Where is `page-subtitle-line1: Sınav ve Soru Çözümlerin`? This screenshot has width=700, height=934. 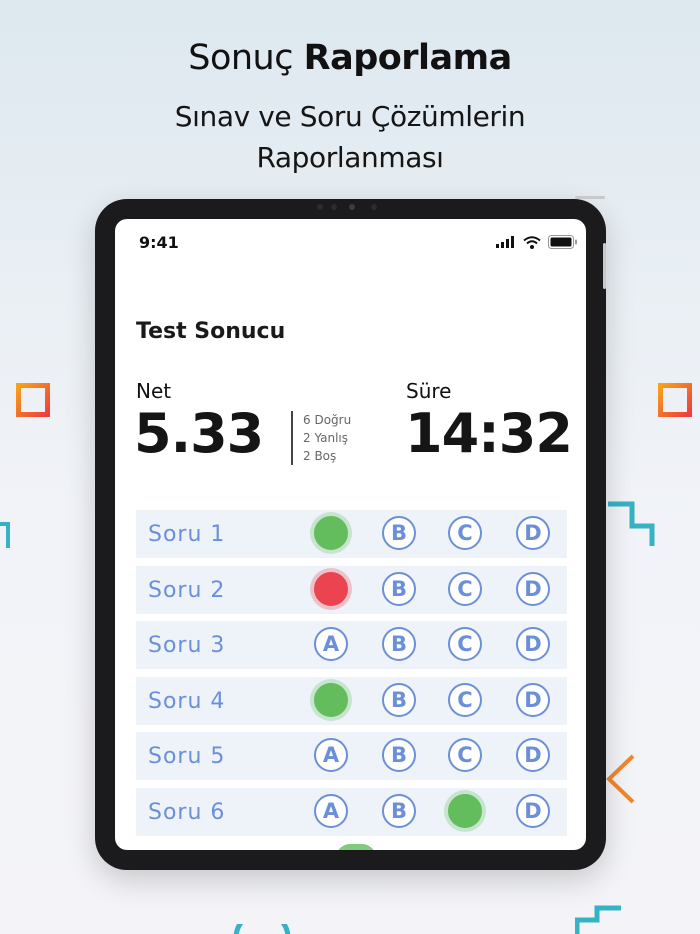
page-subtitle-line1: Sınav ve Soru Çözümlerin is located at coordinates (350, 116).